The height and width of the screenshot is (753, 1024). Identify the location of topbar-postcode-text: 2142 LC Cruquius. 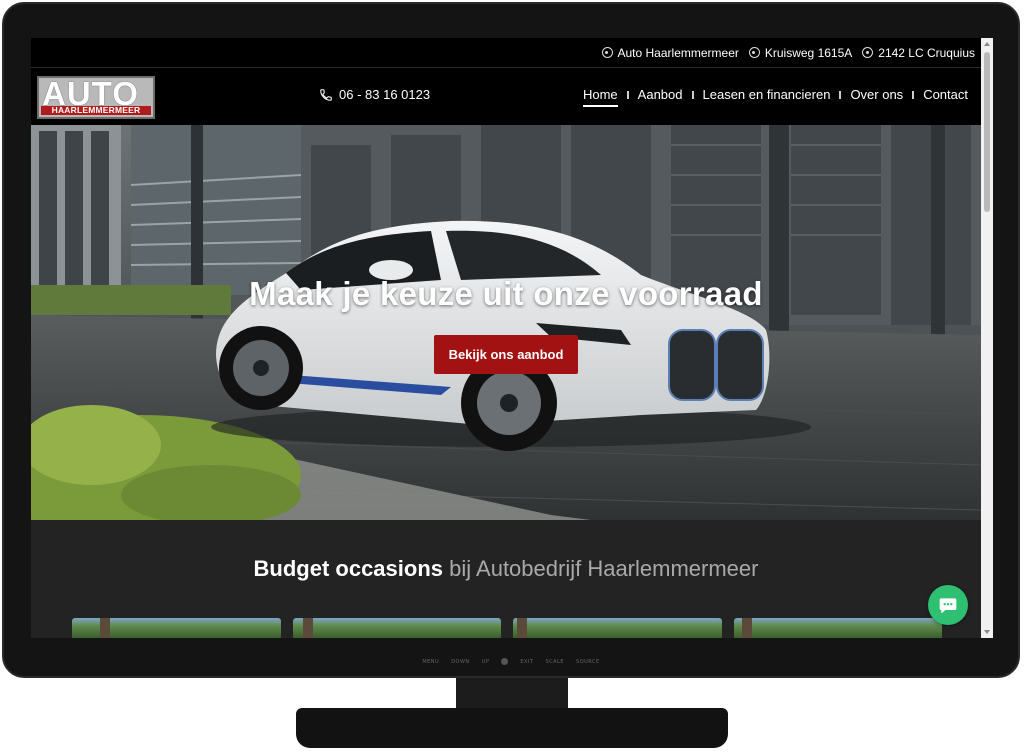
(926, 52).